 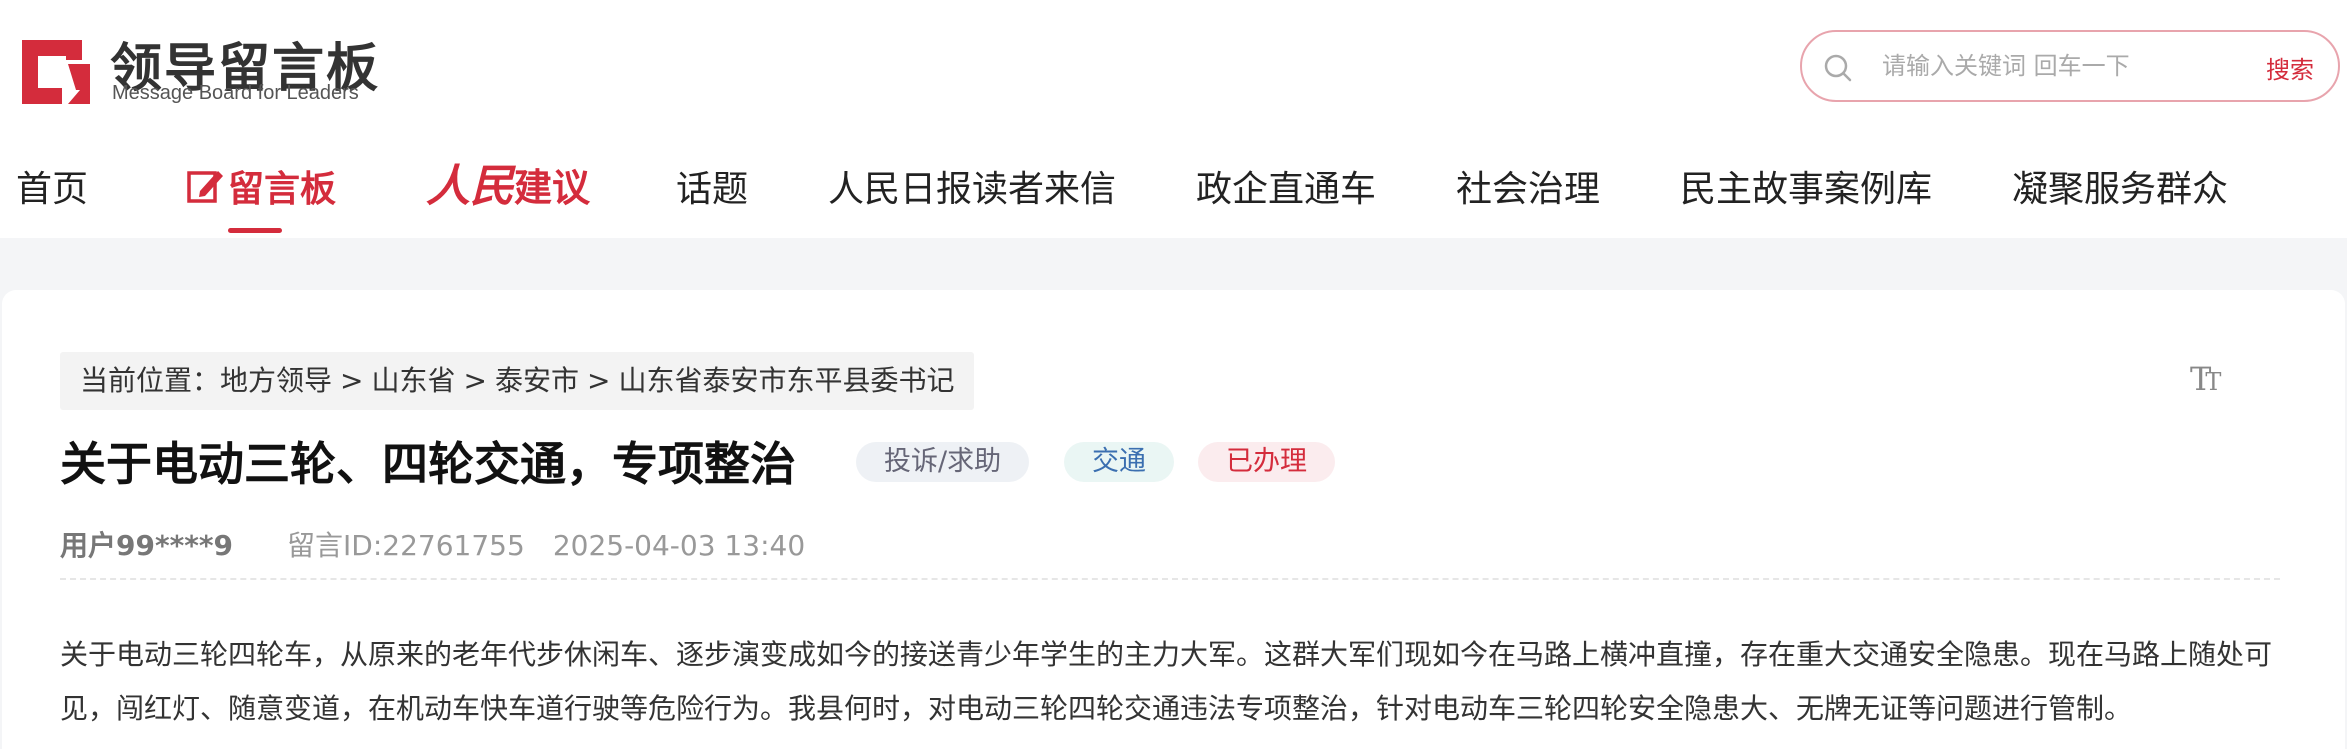 What do you see at coordinates (943, 462) in the screenshot?
I see `message-type-badge: 投诉/求助` at bounding box center [943, 462].